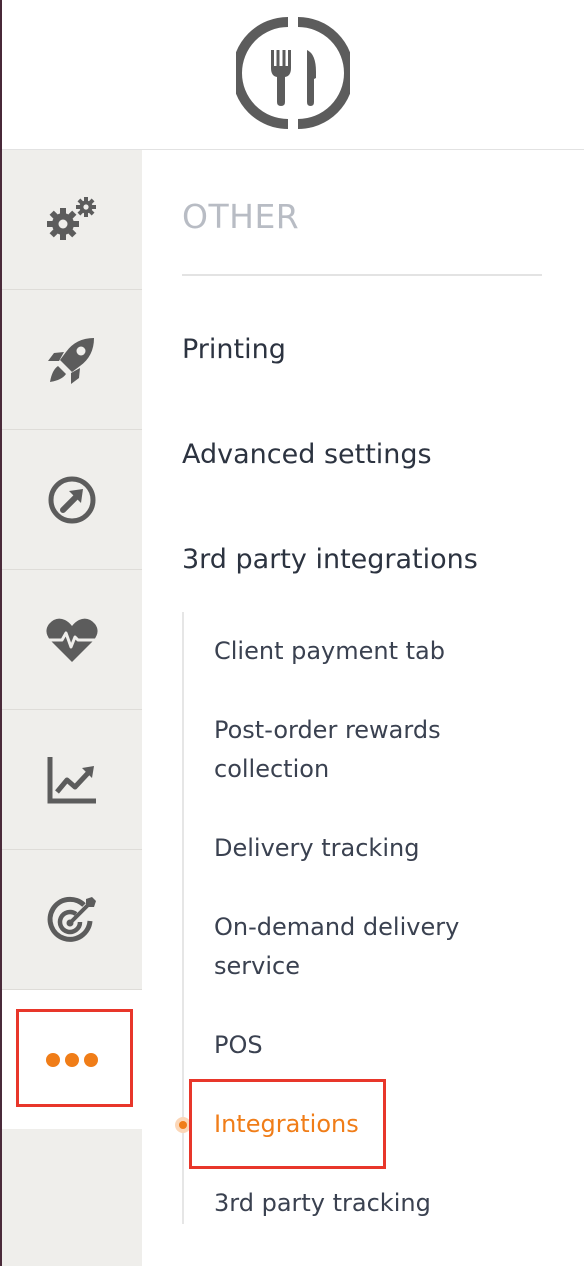 The width and height of the screenshot is (584, 1266). What do you see at coordinates (362, 275) in the screenshot?
I see `divider` at bounding box center [362, 275].